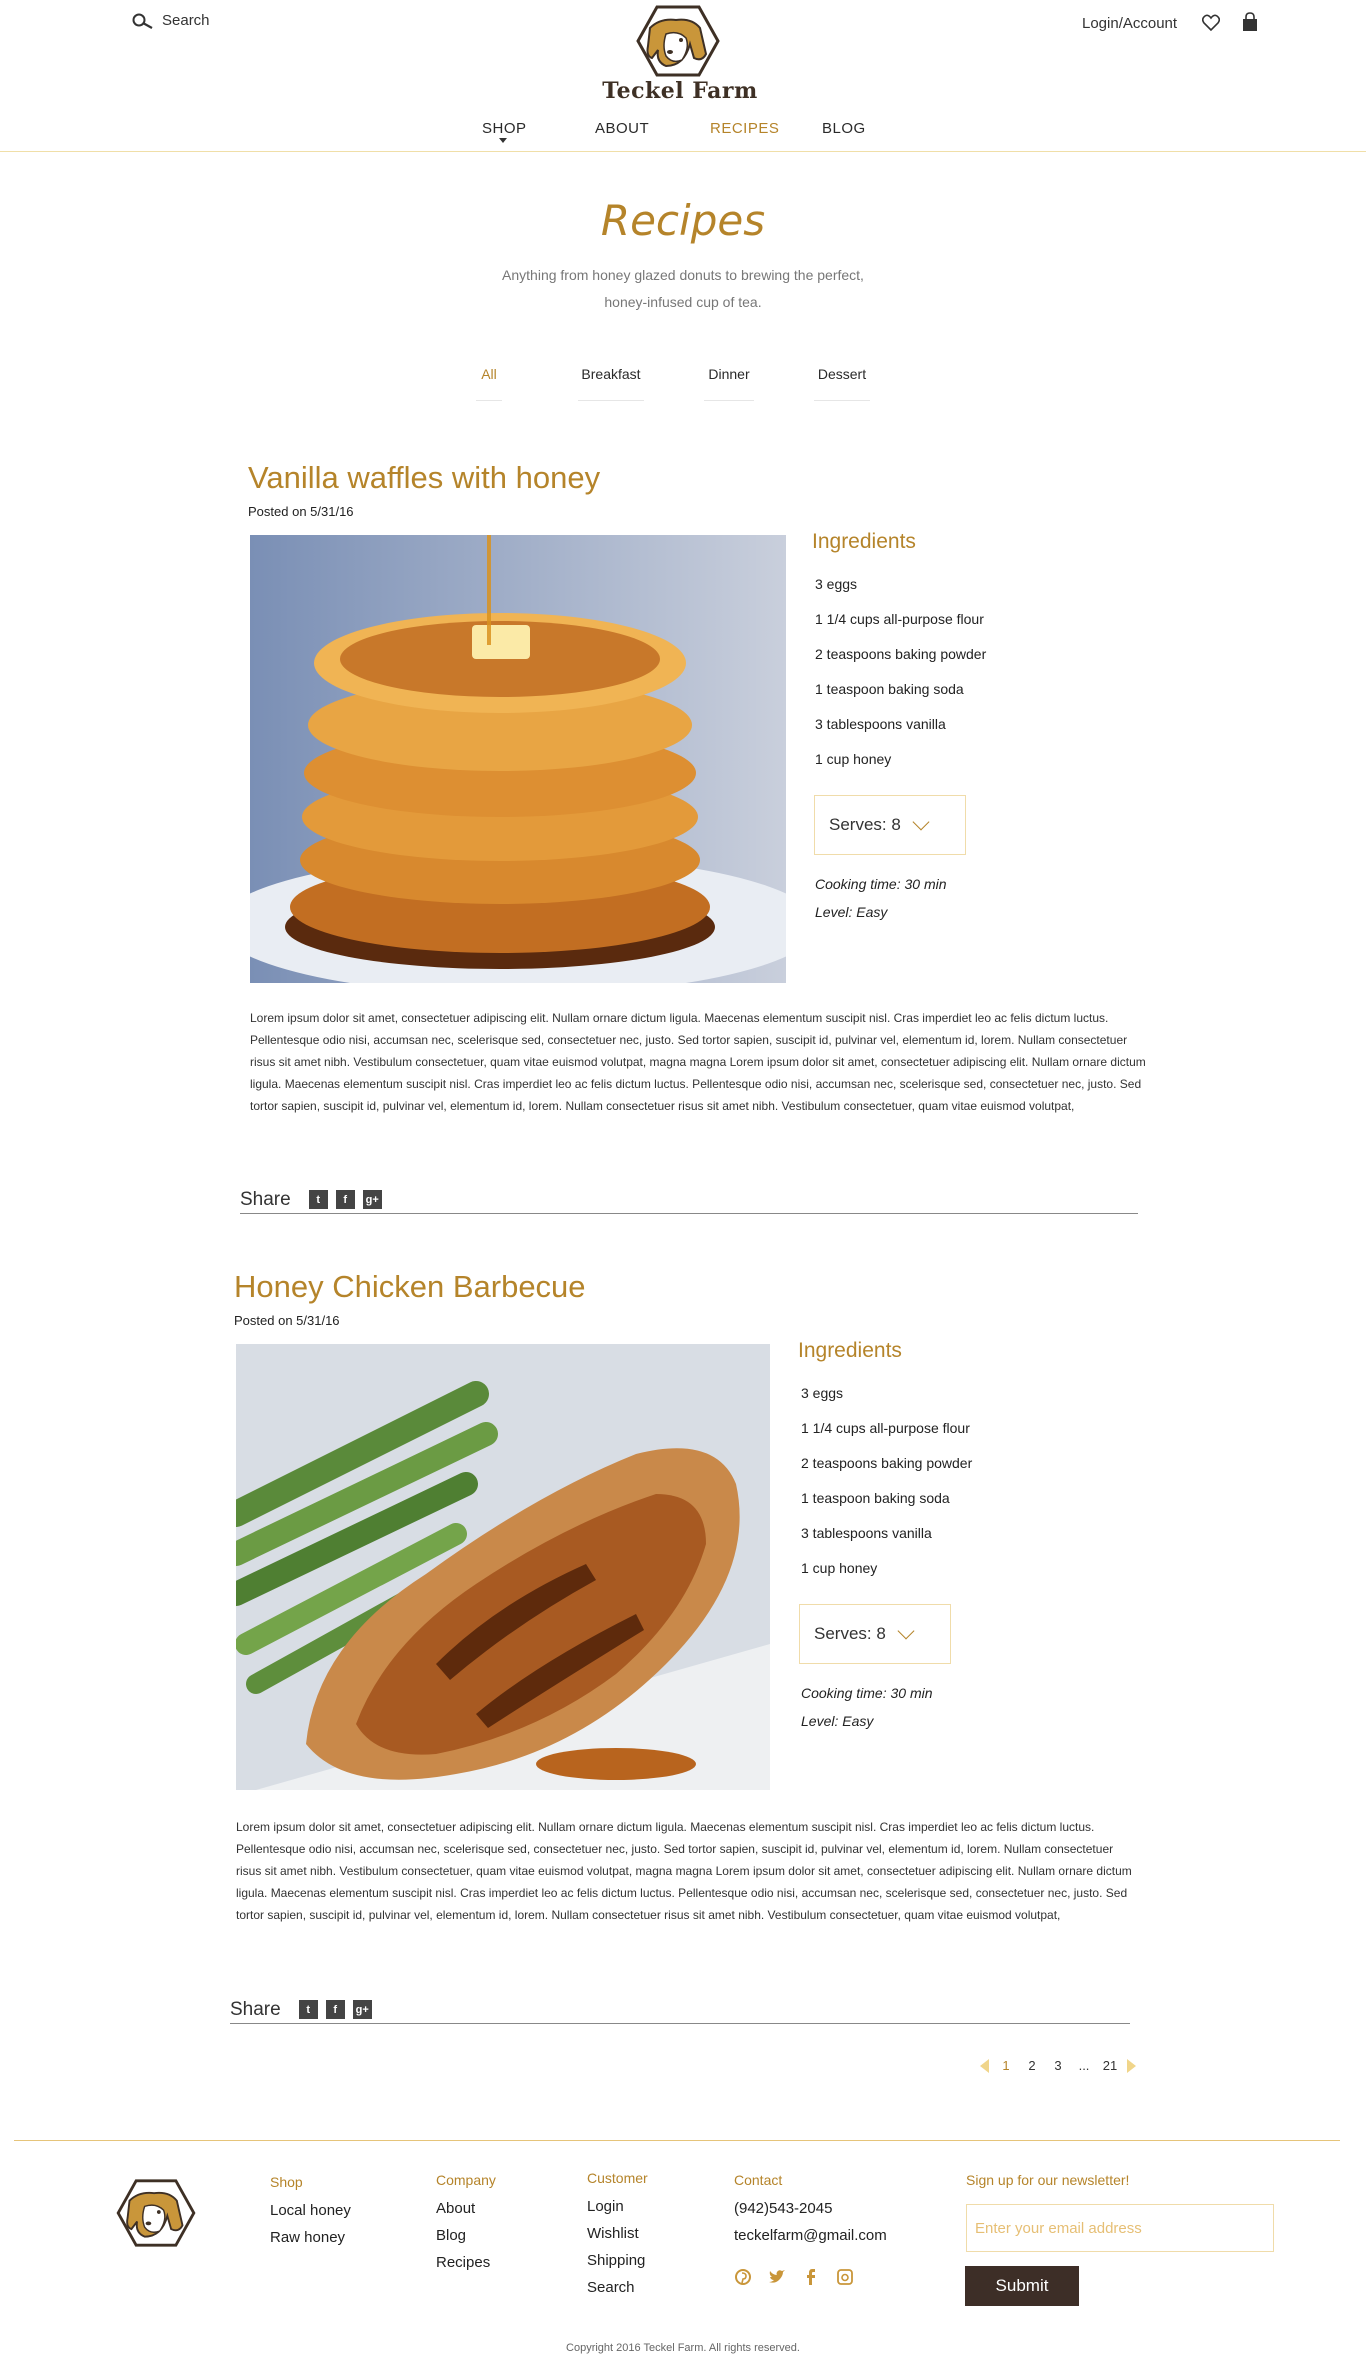 The image size is (1366, 2372). Describe the element at coordinates (424, 478) in the screenshot. I see `recipe-title: Vanilla waffles with honey` at that location.